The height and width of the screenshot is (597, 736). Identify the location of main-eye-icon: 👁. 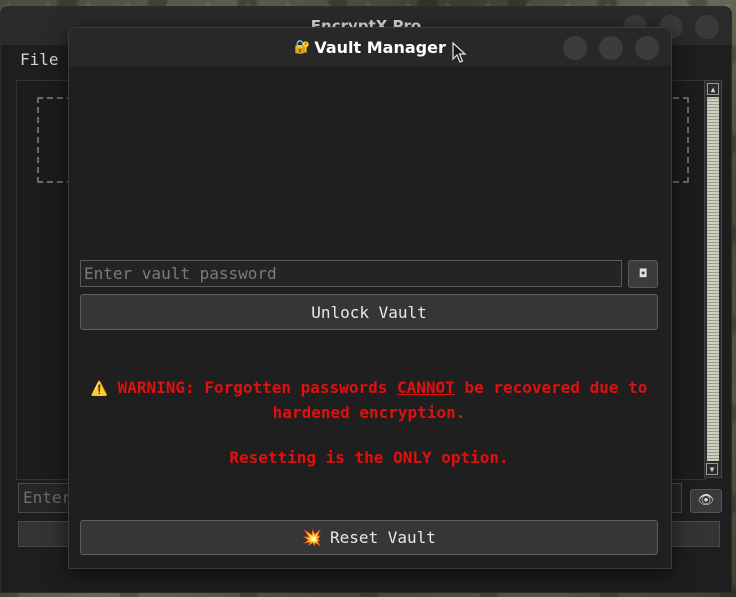
(706, 501).